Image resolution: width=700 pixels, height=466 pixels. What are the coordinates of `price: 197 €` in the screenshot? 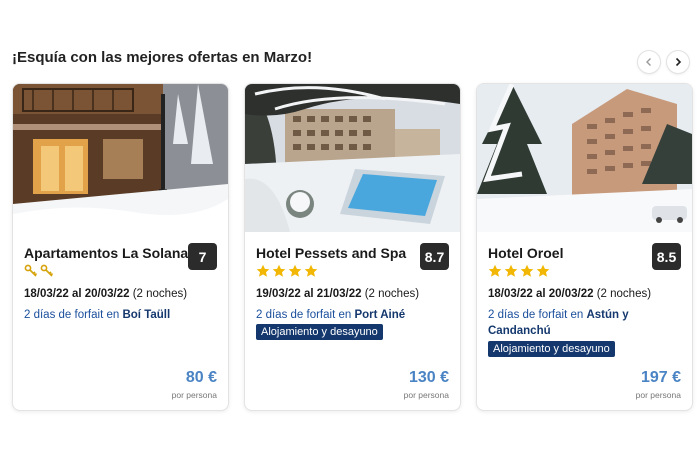 It's located at (660, 377).